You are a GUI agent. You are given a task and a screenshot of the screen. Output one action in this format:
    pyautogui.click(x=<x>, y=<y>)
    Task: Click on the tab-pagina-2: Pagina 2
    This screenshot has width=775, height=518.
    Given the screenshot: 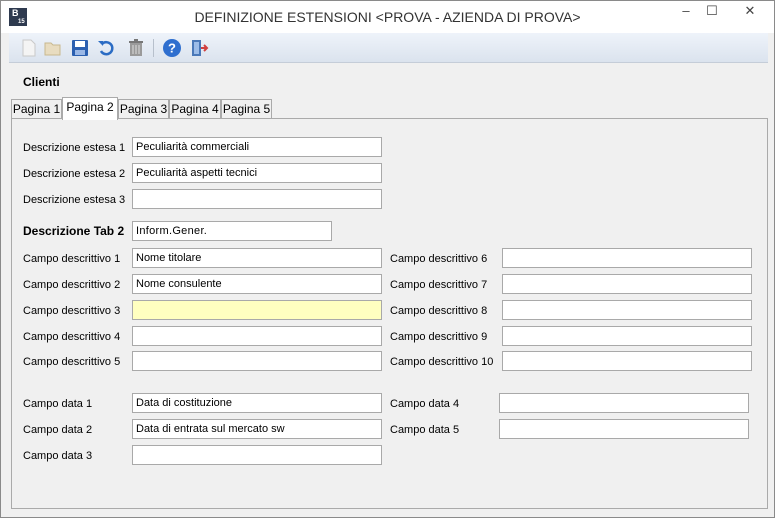 What is the action you would take?
    pyautogui.click(x=90, y=108)
    